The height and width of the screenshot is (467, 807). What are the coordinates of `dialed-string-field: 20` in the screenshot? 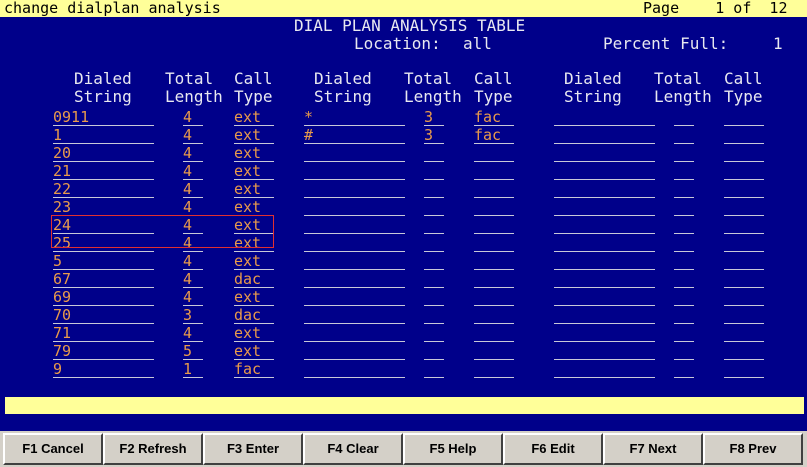 It's located at (103, 153).